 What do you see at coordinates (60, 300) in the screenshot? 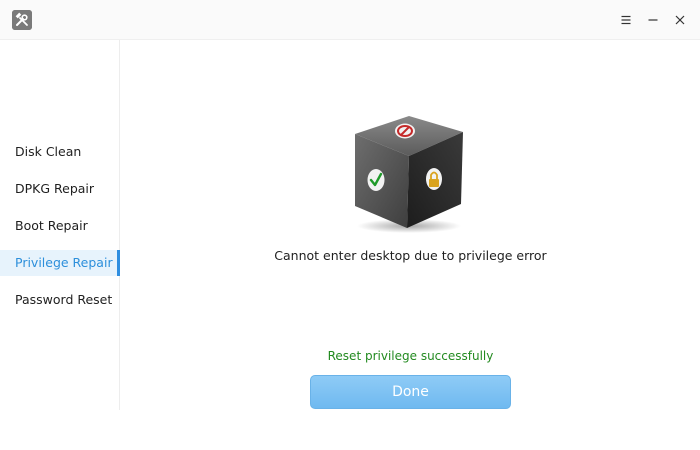
I see `sidebar-item-password-reset: Password Reset` at bounding box center [60, 300].